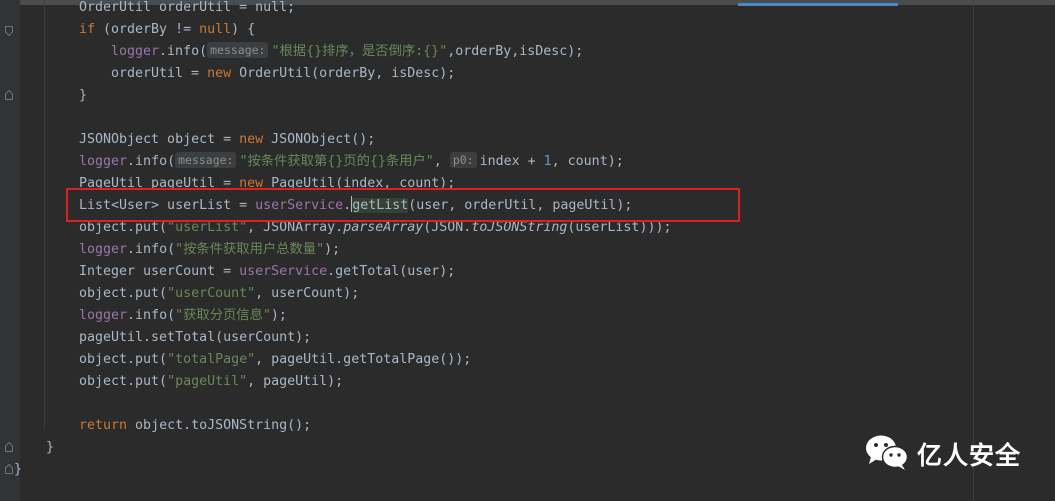  I want to click on watermark-text: 亿人安全, so click(969, 455).